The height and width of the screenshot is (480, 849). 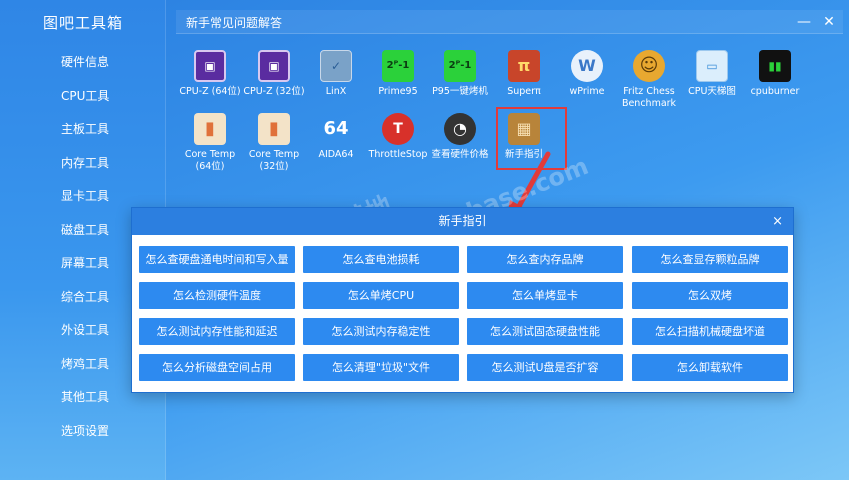 What do you see at coordinates (381, 367) in the screenshot?
I see `question-button: 怎么清理"垃圾"文件` at bounding box center [381, 367].